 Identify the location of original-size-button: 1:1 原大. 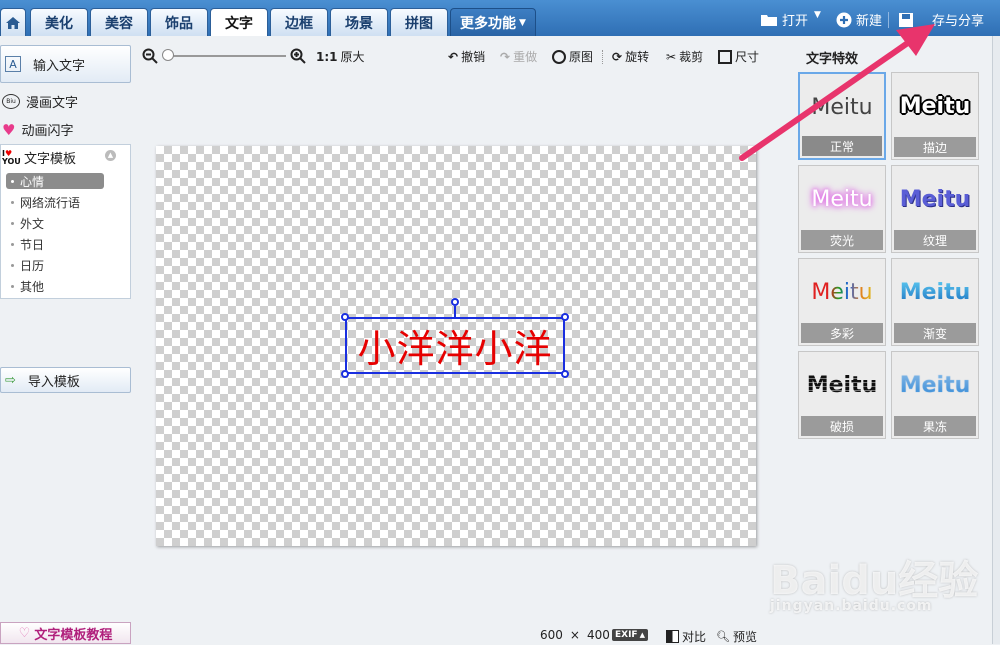
(340, 56).